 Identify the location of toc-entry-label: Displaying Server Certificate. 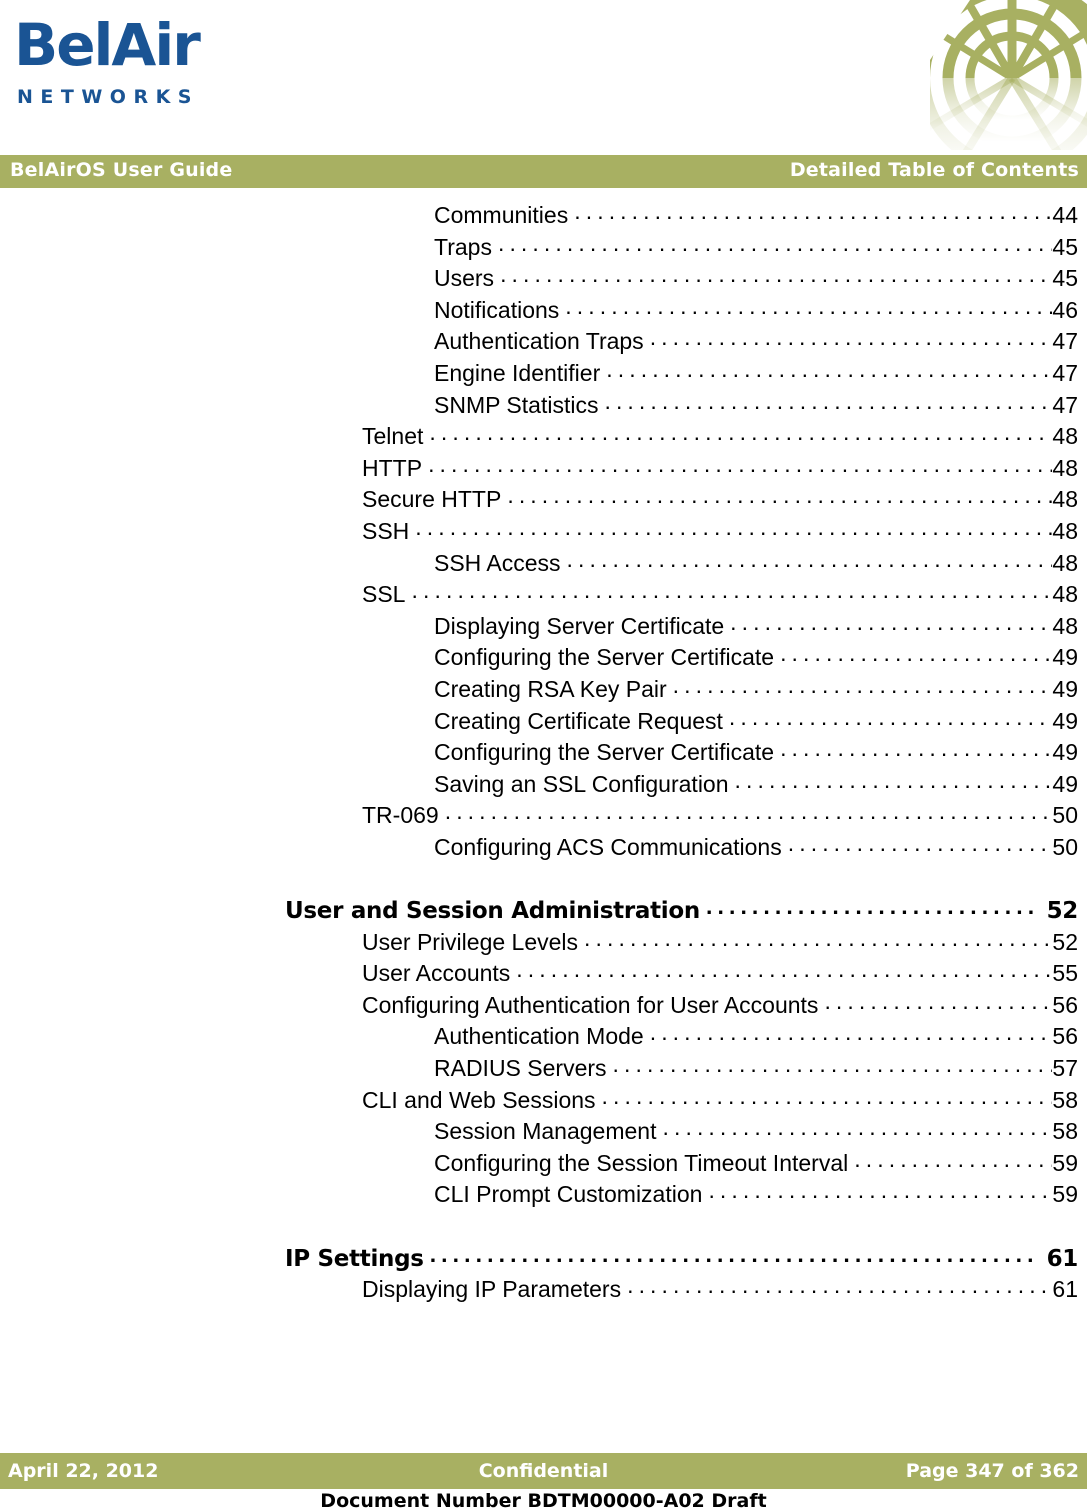
(579, 625).